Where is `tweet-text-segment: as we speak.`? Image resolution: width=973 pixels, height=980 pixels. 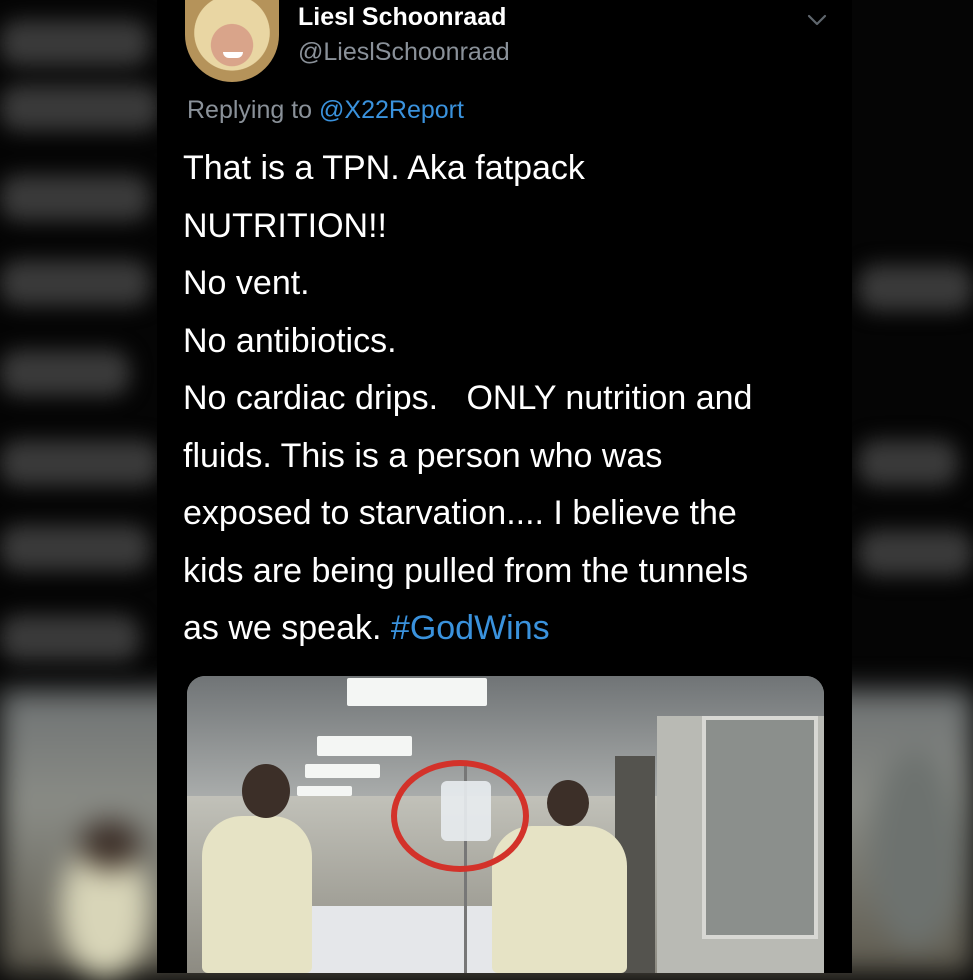 tweet-text-segment: as we speak. is located at coordinates (282, 628).